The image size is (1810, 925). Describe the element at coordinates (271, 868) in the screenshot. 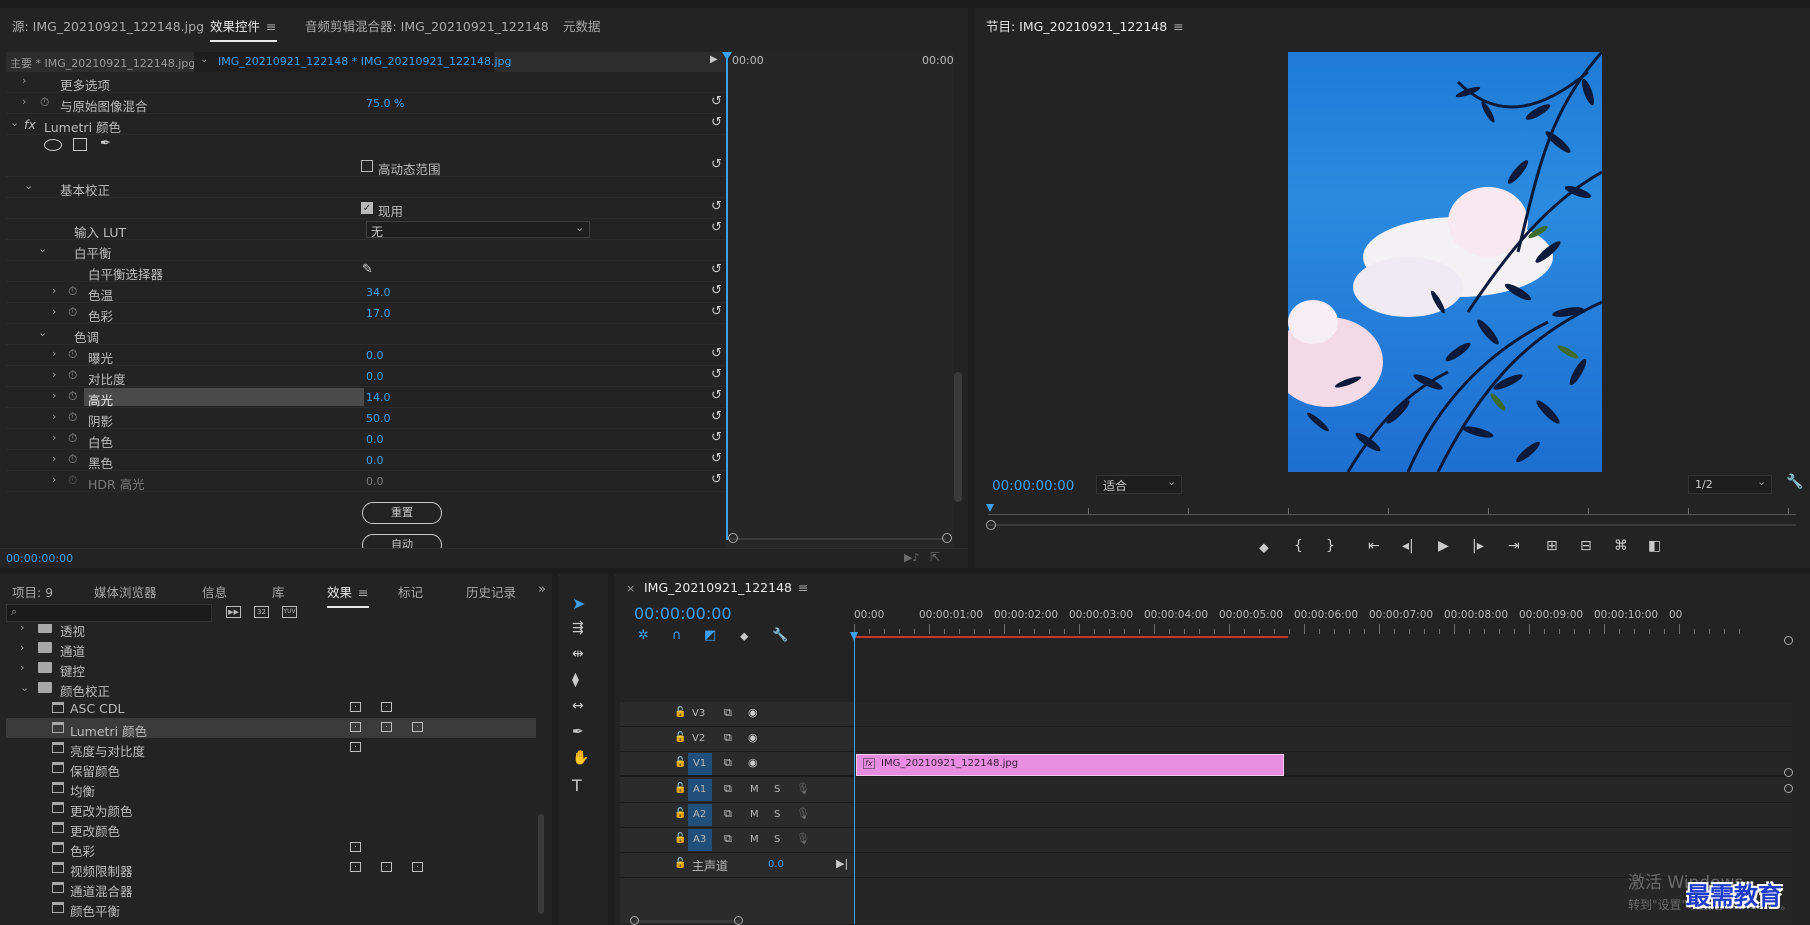

I see `effects-item: 视频限制器 · · ·` at that location.